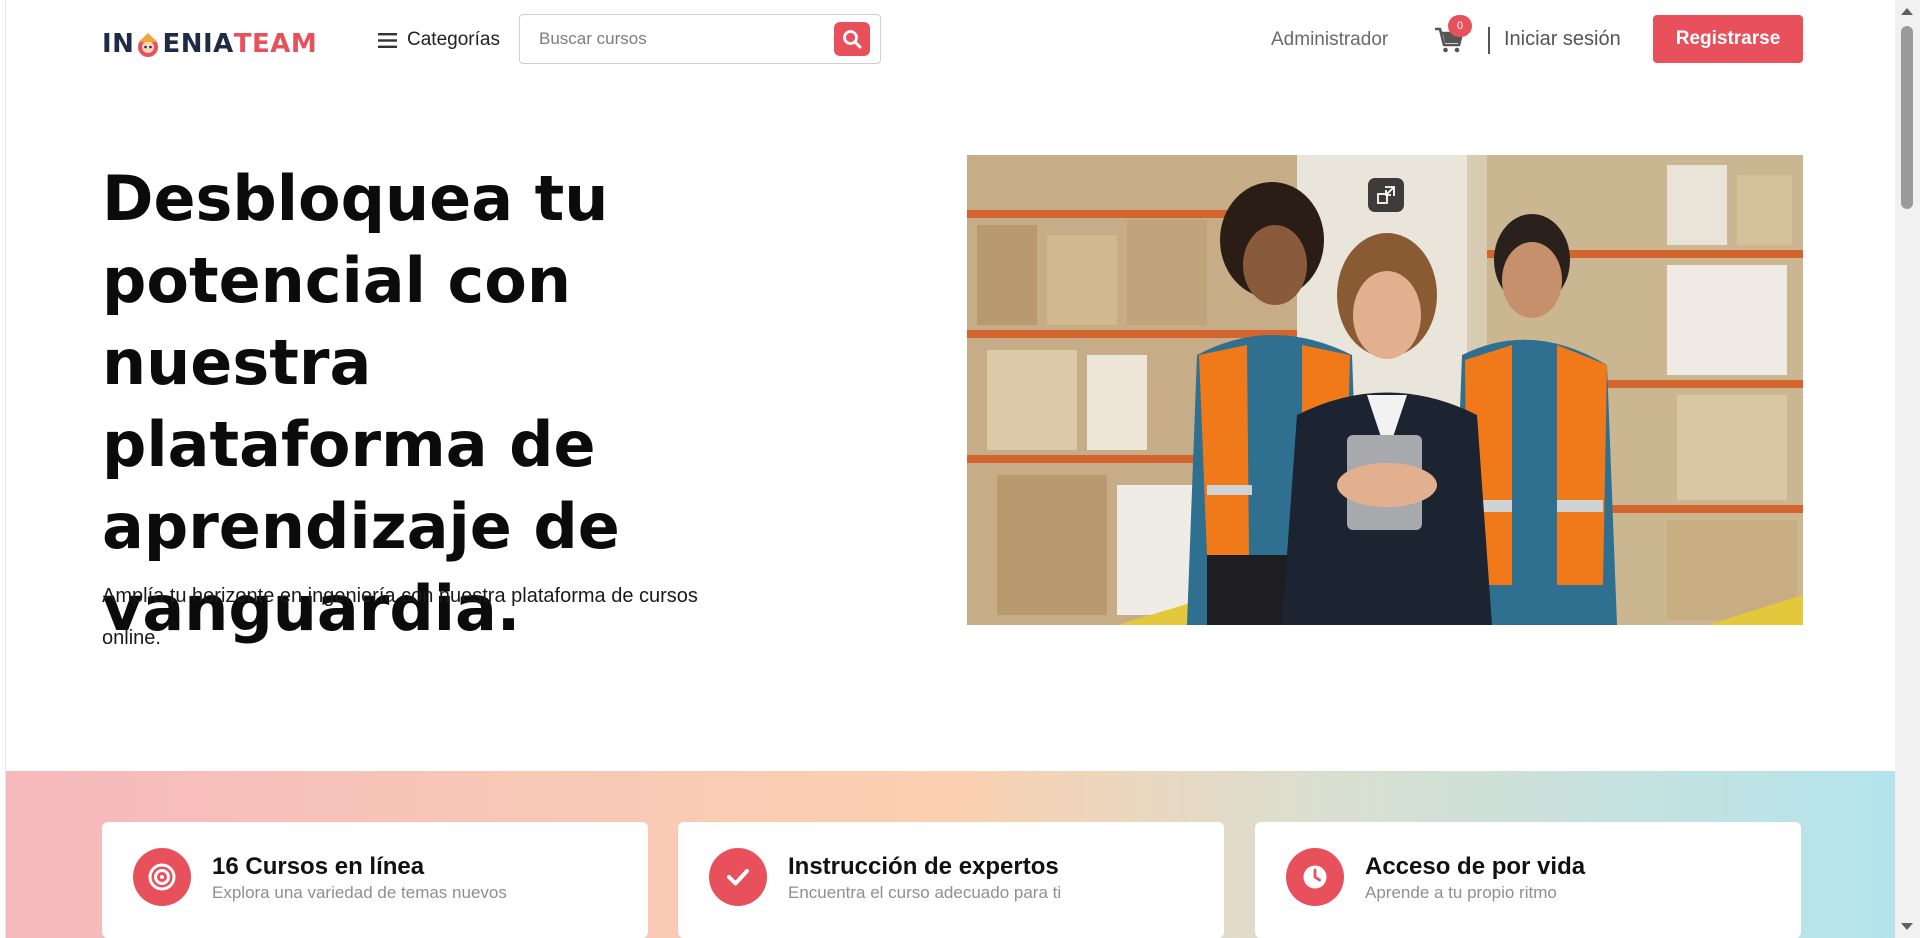  What do you see at coordinates (1907, 117) in the screenshot?
I see `scrollbar-thumb` at bounding box center [1907, 117].